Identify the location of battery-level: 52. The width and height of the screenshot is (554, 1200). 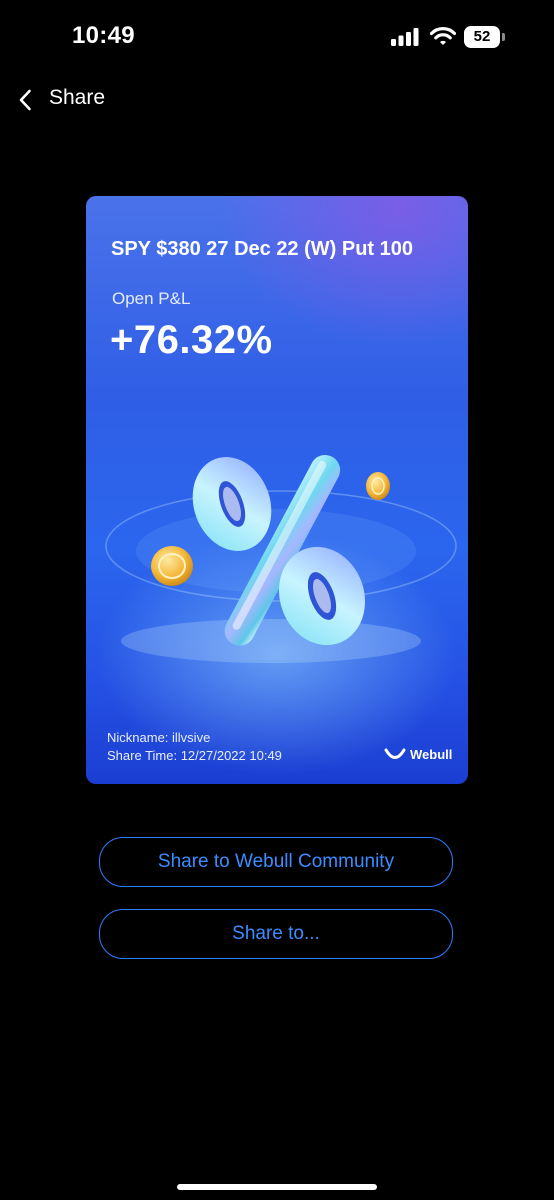
(482, 36).